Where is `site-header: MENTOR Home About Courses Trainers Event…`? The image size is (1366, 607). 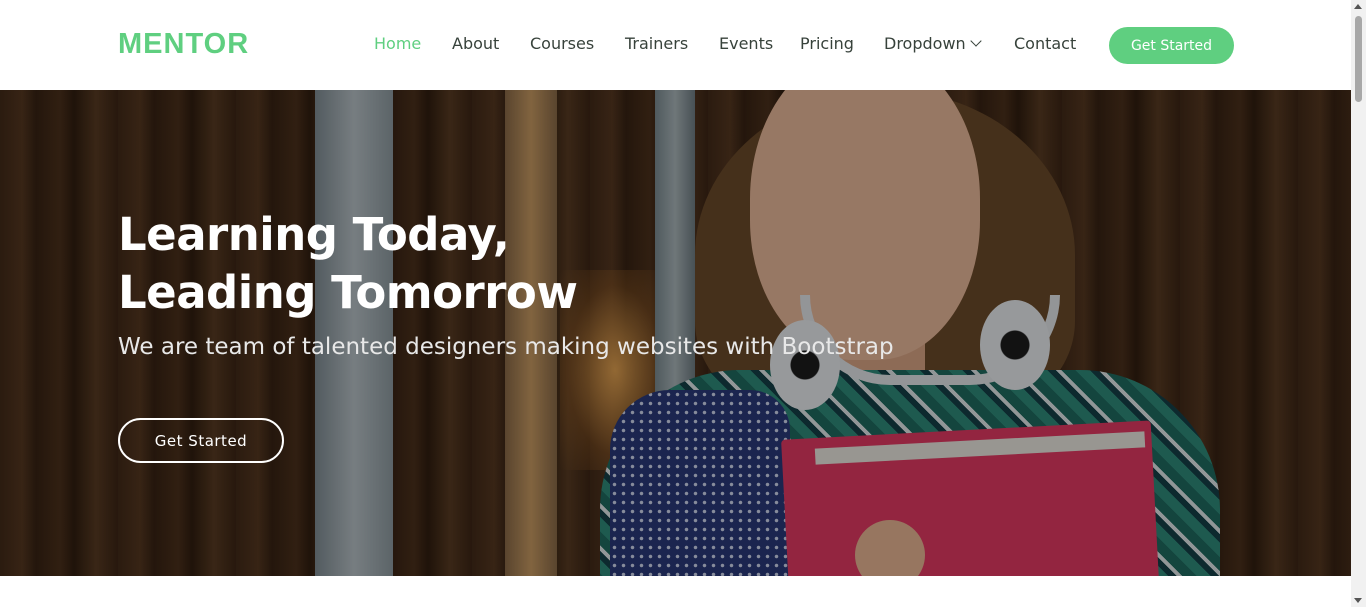
site-header: MENTOR Home About Courses Trainers Event… is located at coordinates (675, 45).